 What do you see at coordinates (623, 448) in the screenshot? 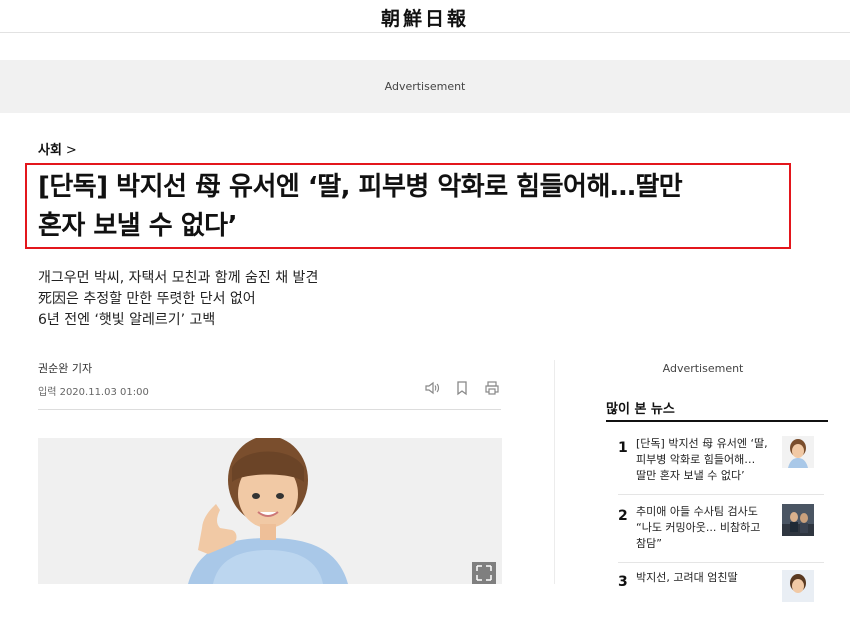
I see `rank-number: 1` at bounding box center [623, 448].